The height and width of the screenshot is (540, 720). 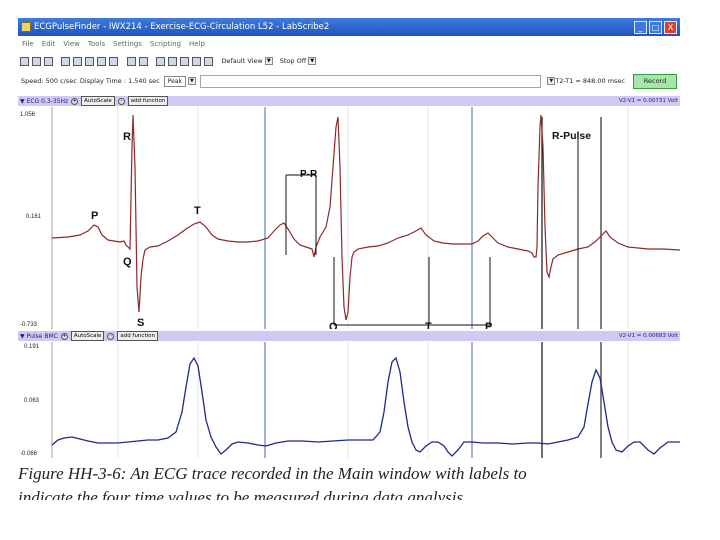 I want to click on ecg-y-tick-top: 1.056, so click(x=28, y=115).